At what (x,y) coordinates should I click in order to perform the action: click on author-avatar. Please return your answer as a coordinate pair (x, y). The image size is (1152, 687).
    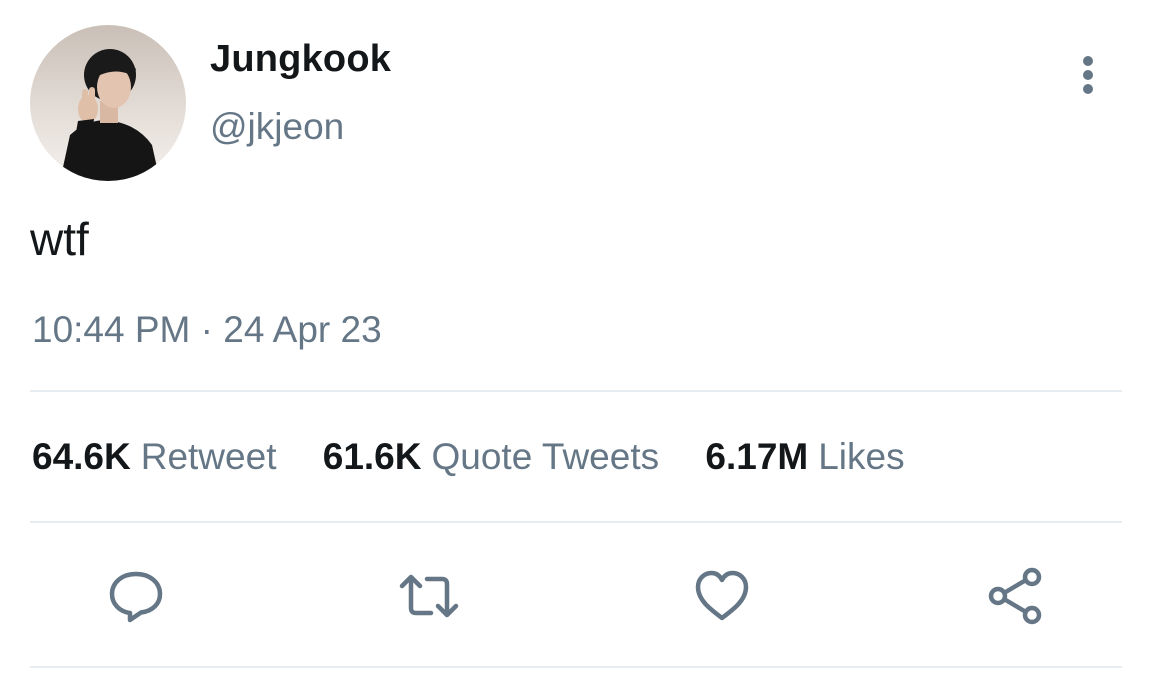
    Looking at the image, I should click on (108, 103).